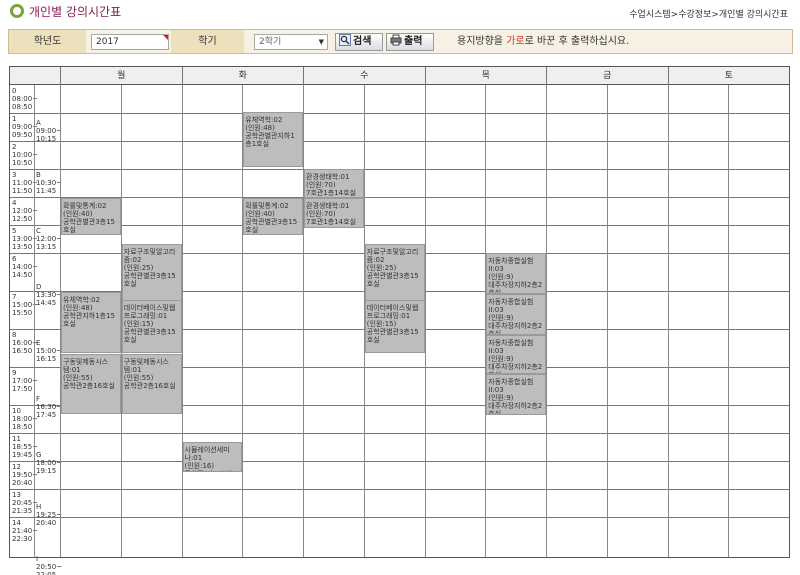 The width and height of the screenshot is (800, 575). I want to click on course-name: 확률및통계:02, so click(267, 206).